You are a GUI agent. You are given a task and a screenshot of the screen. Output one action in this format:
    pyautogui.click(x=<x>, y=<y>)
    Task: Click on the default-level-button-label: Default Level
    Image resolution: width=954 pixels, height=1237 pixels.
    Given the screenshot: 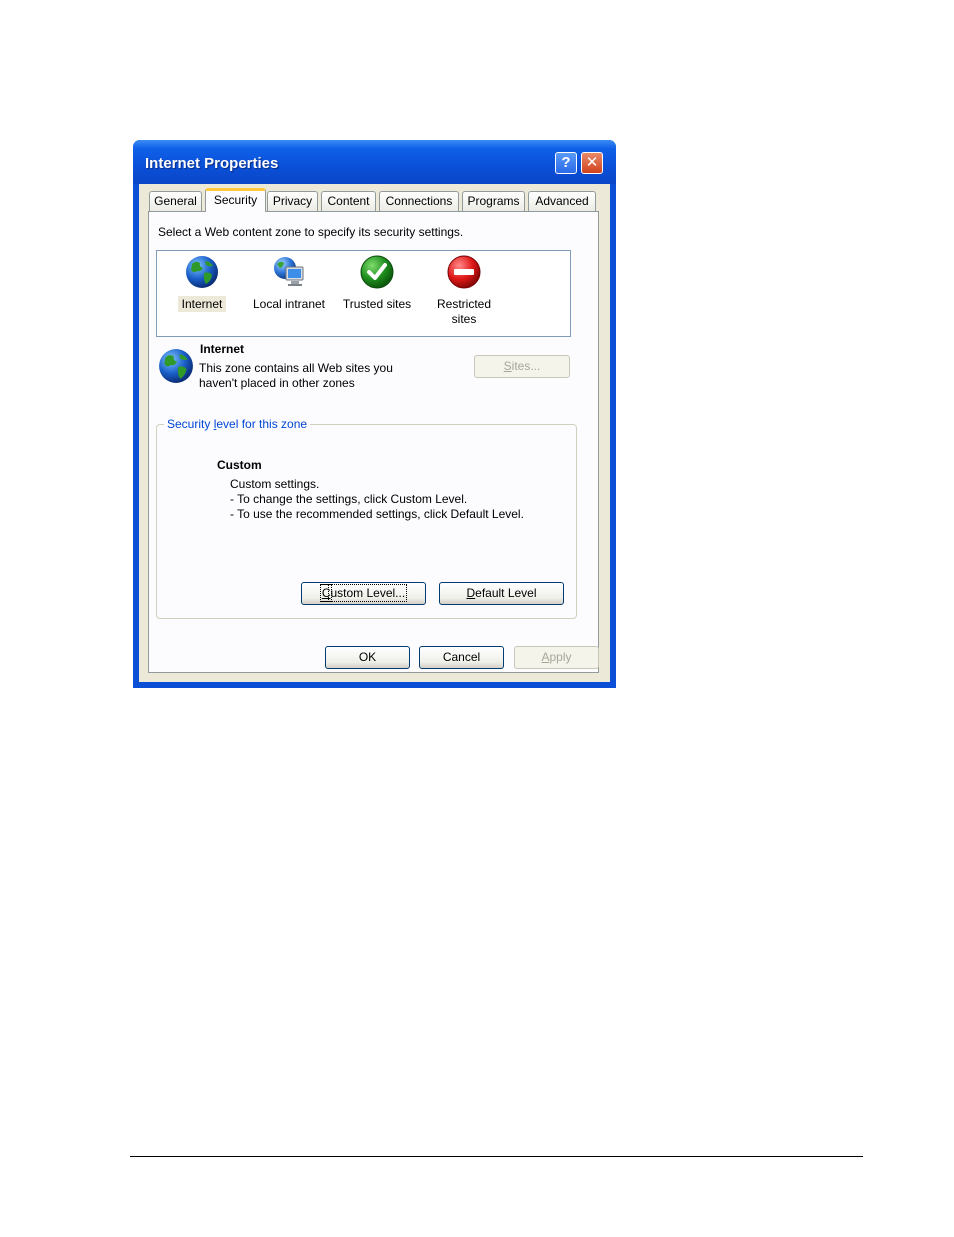 What is the action you would take?
    pyautogui.click(x=501, y=593)
    